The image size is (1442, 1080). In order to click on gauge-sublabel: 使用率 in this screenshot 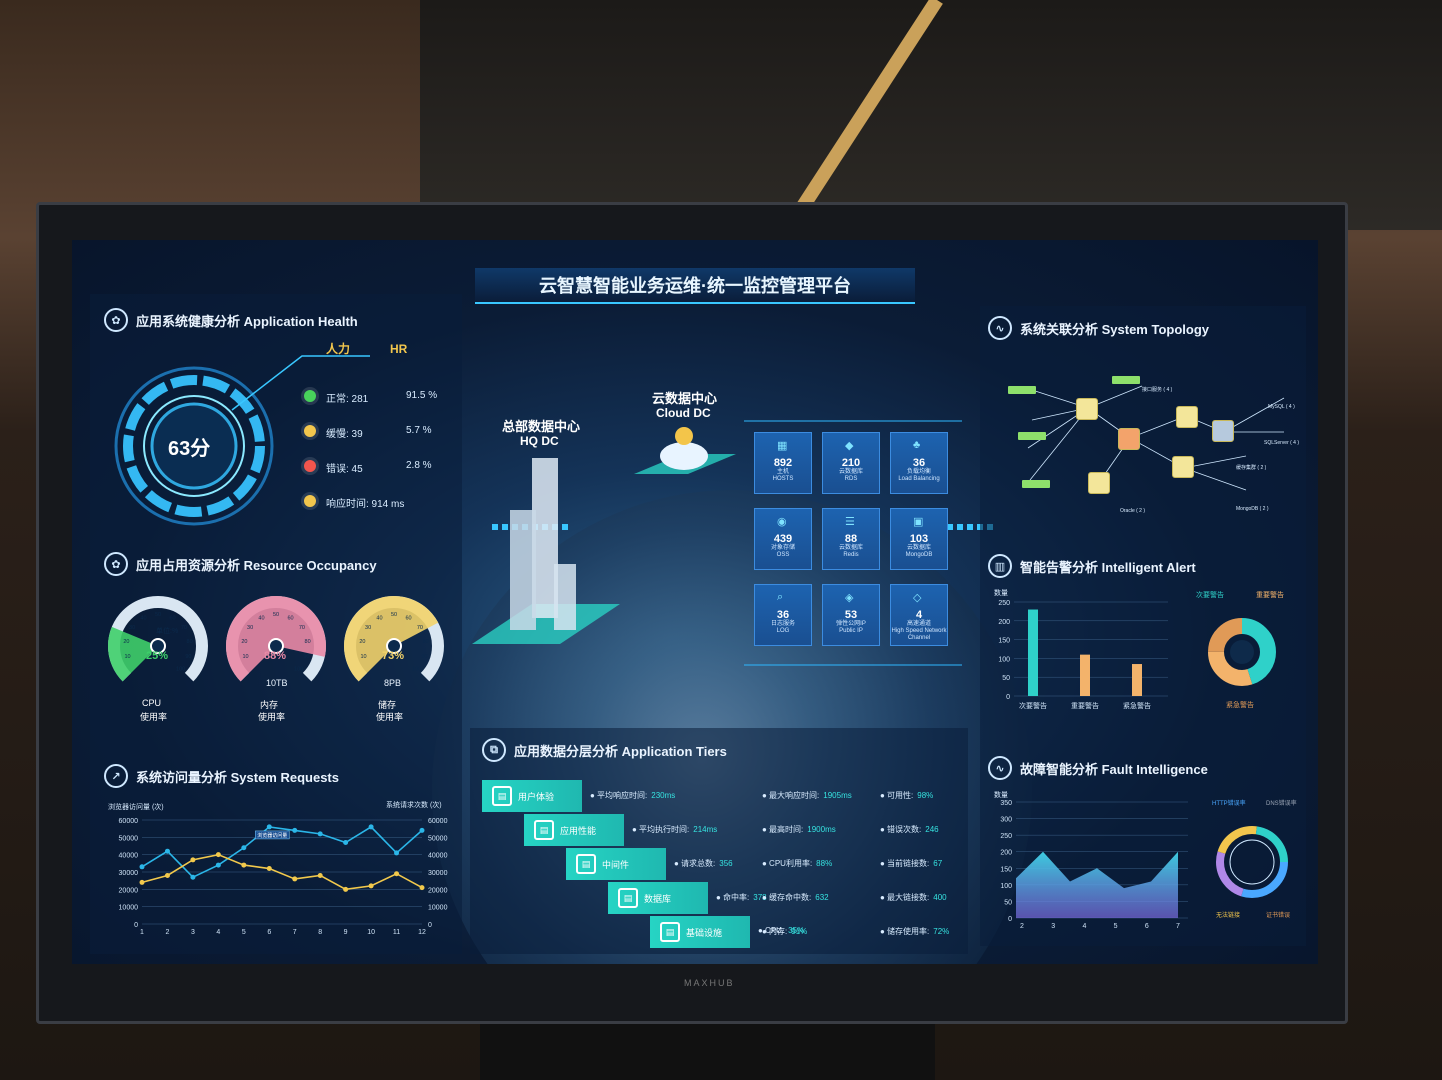, I will do `click(390, 717)`.